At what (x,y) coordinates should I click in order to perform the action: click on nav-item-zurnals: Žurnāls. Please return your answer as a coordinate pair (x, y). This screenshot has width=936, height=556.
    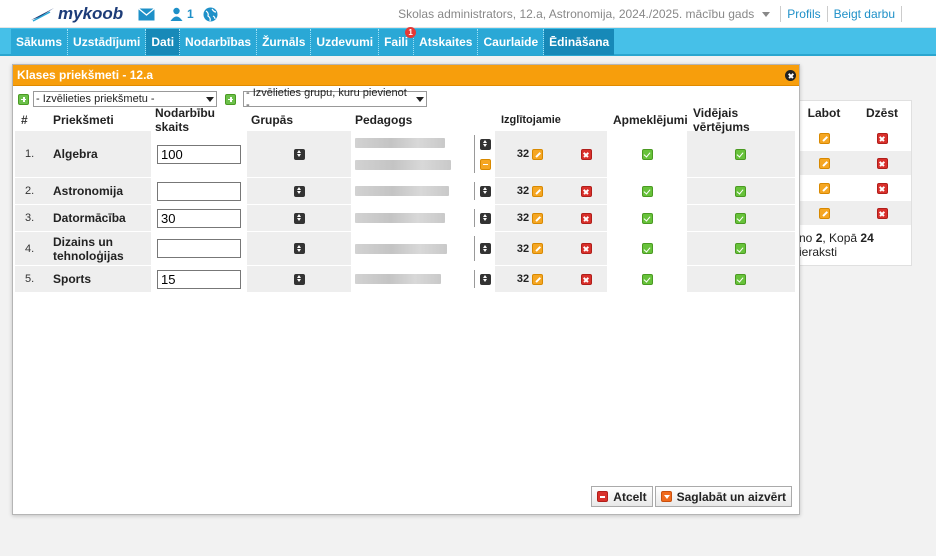
    Looking at the image, I should click on (284, 42).